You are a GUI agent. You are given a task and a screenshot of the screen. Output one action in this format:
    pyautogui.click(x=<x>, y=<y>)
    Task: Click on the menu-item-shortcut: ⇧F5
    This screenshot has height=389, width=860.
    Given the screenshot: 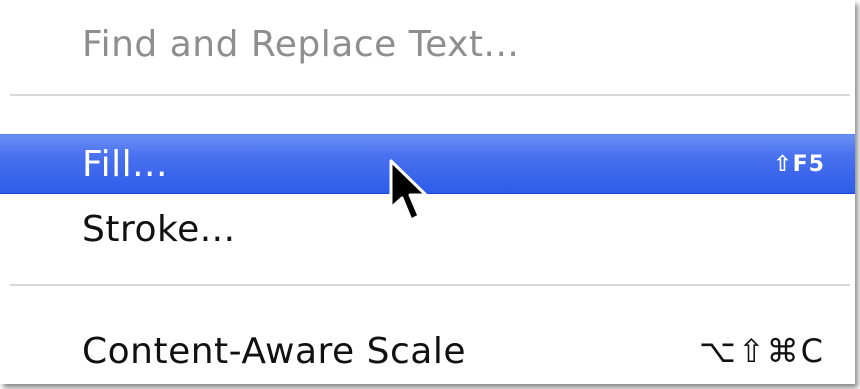 What is the action you would take?
    pyautogui.click(x=799, y=164)
    